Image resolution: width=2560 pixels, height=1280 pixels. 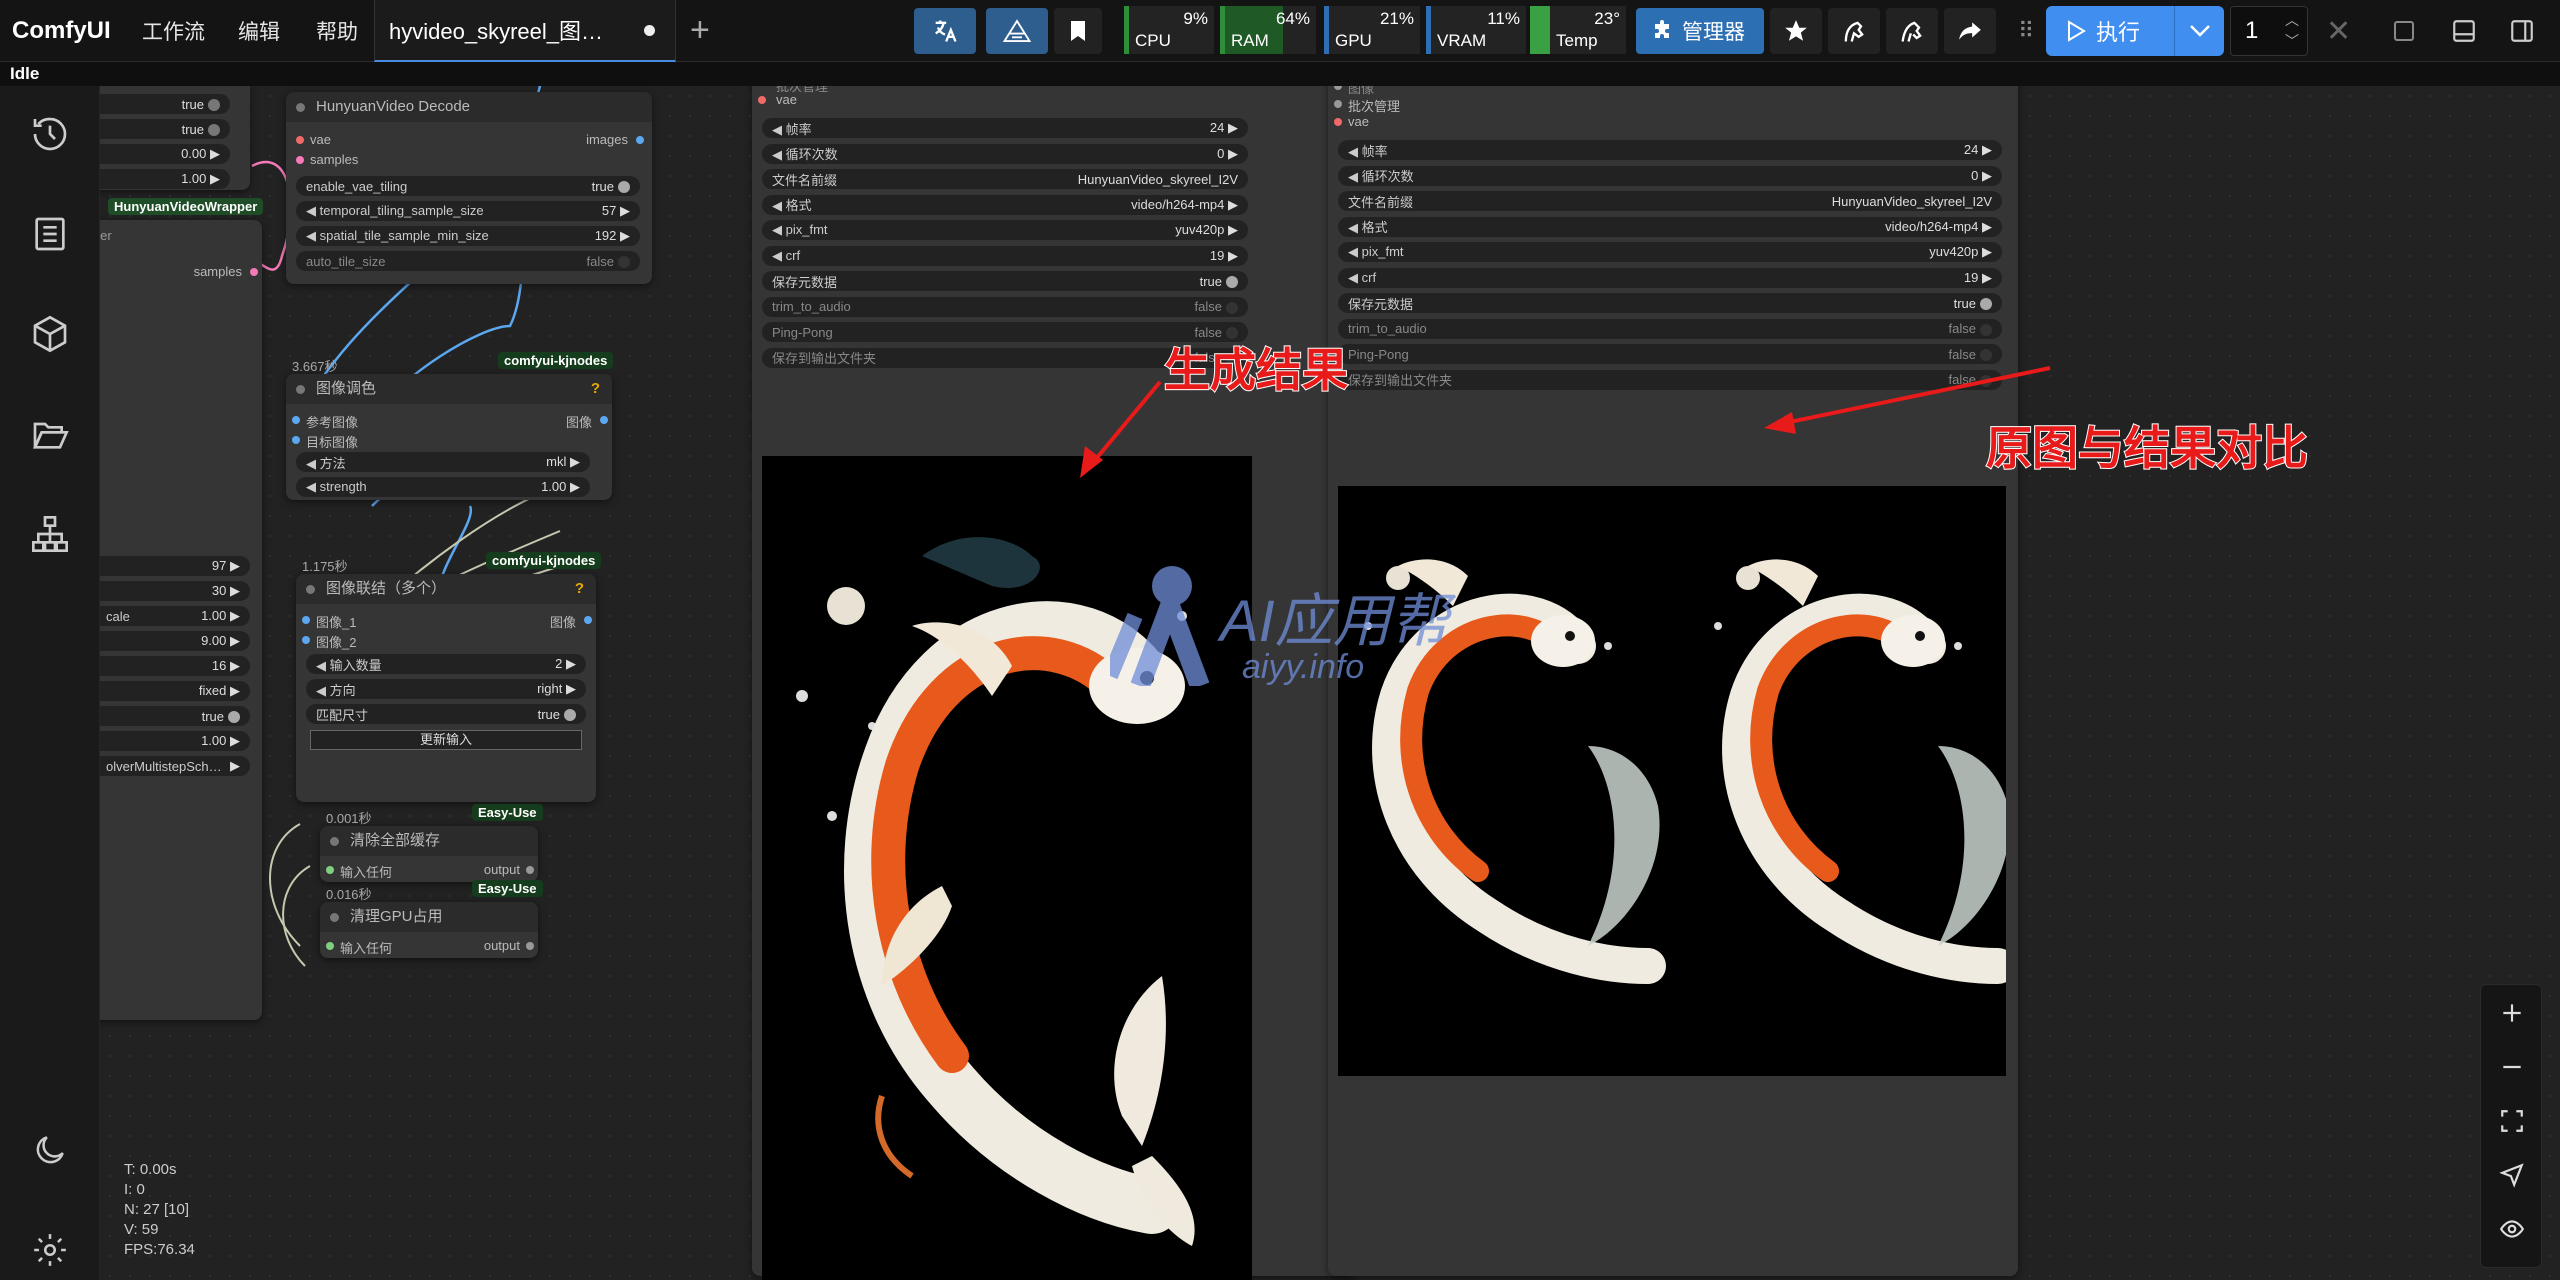 What do you see at coordinates (1250, 40) in the screenshot?
I see `ram-label: RAM` at bounding box center [1250, 40].